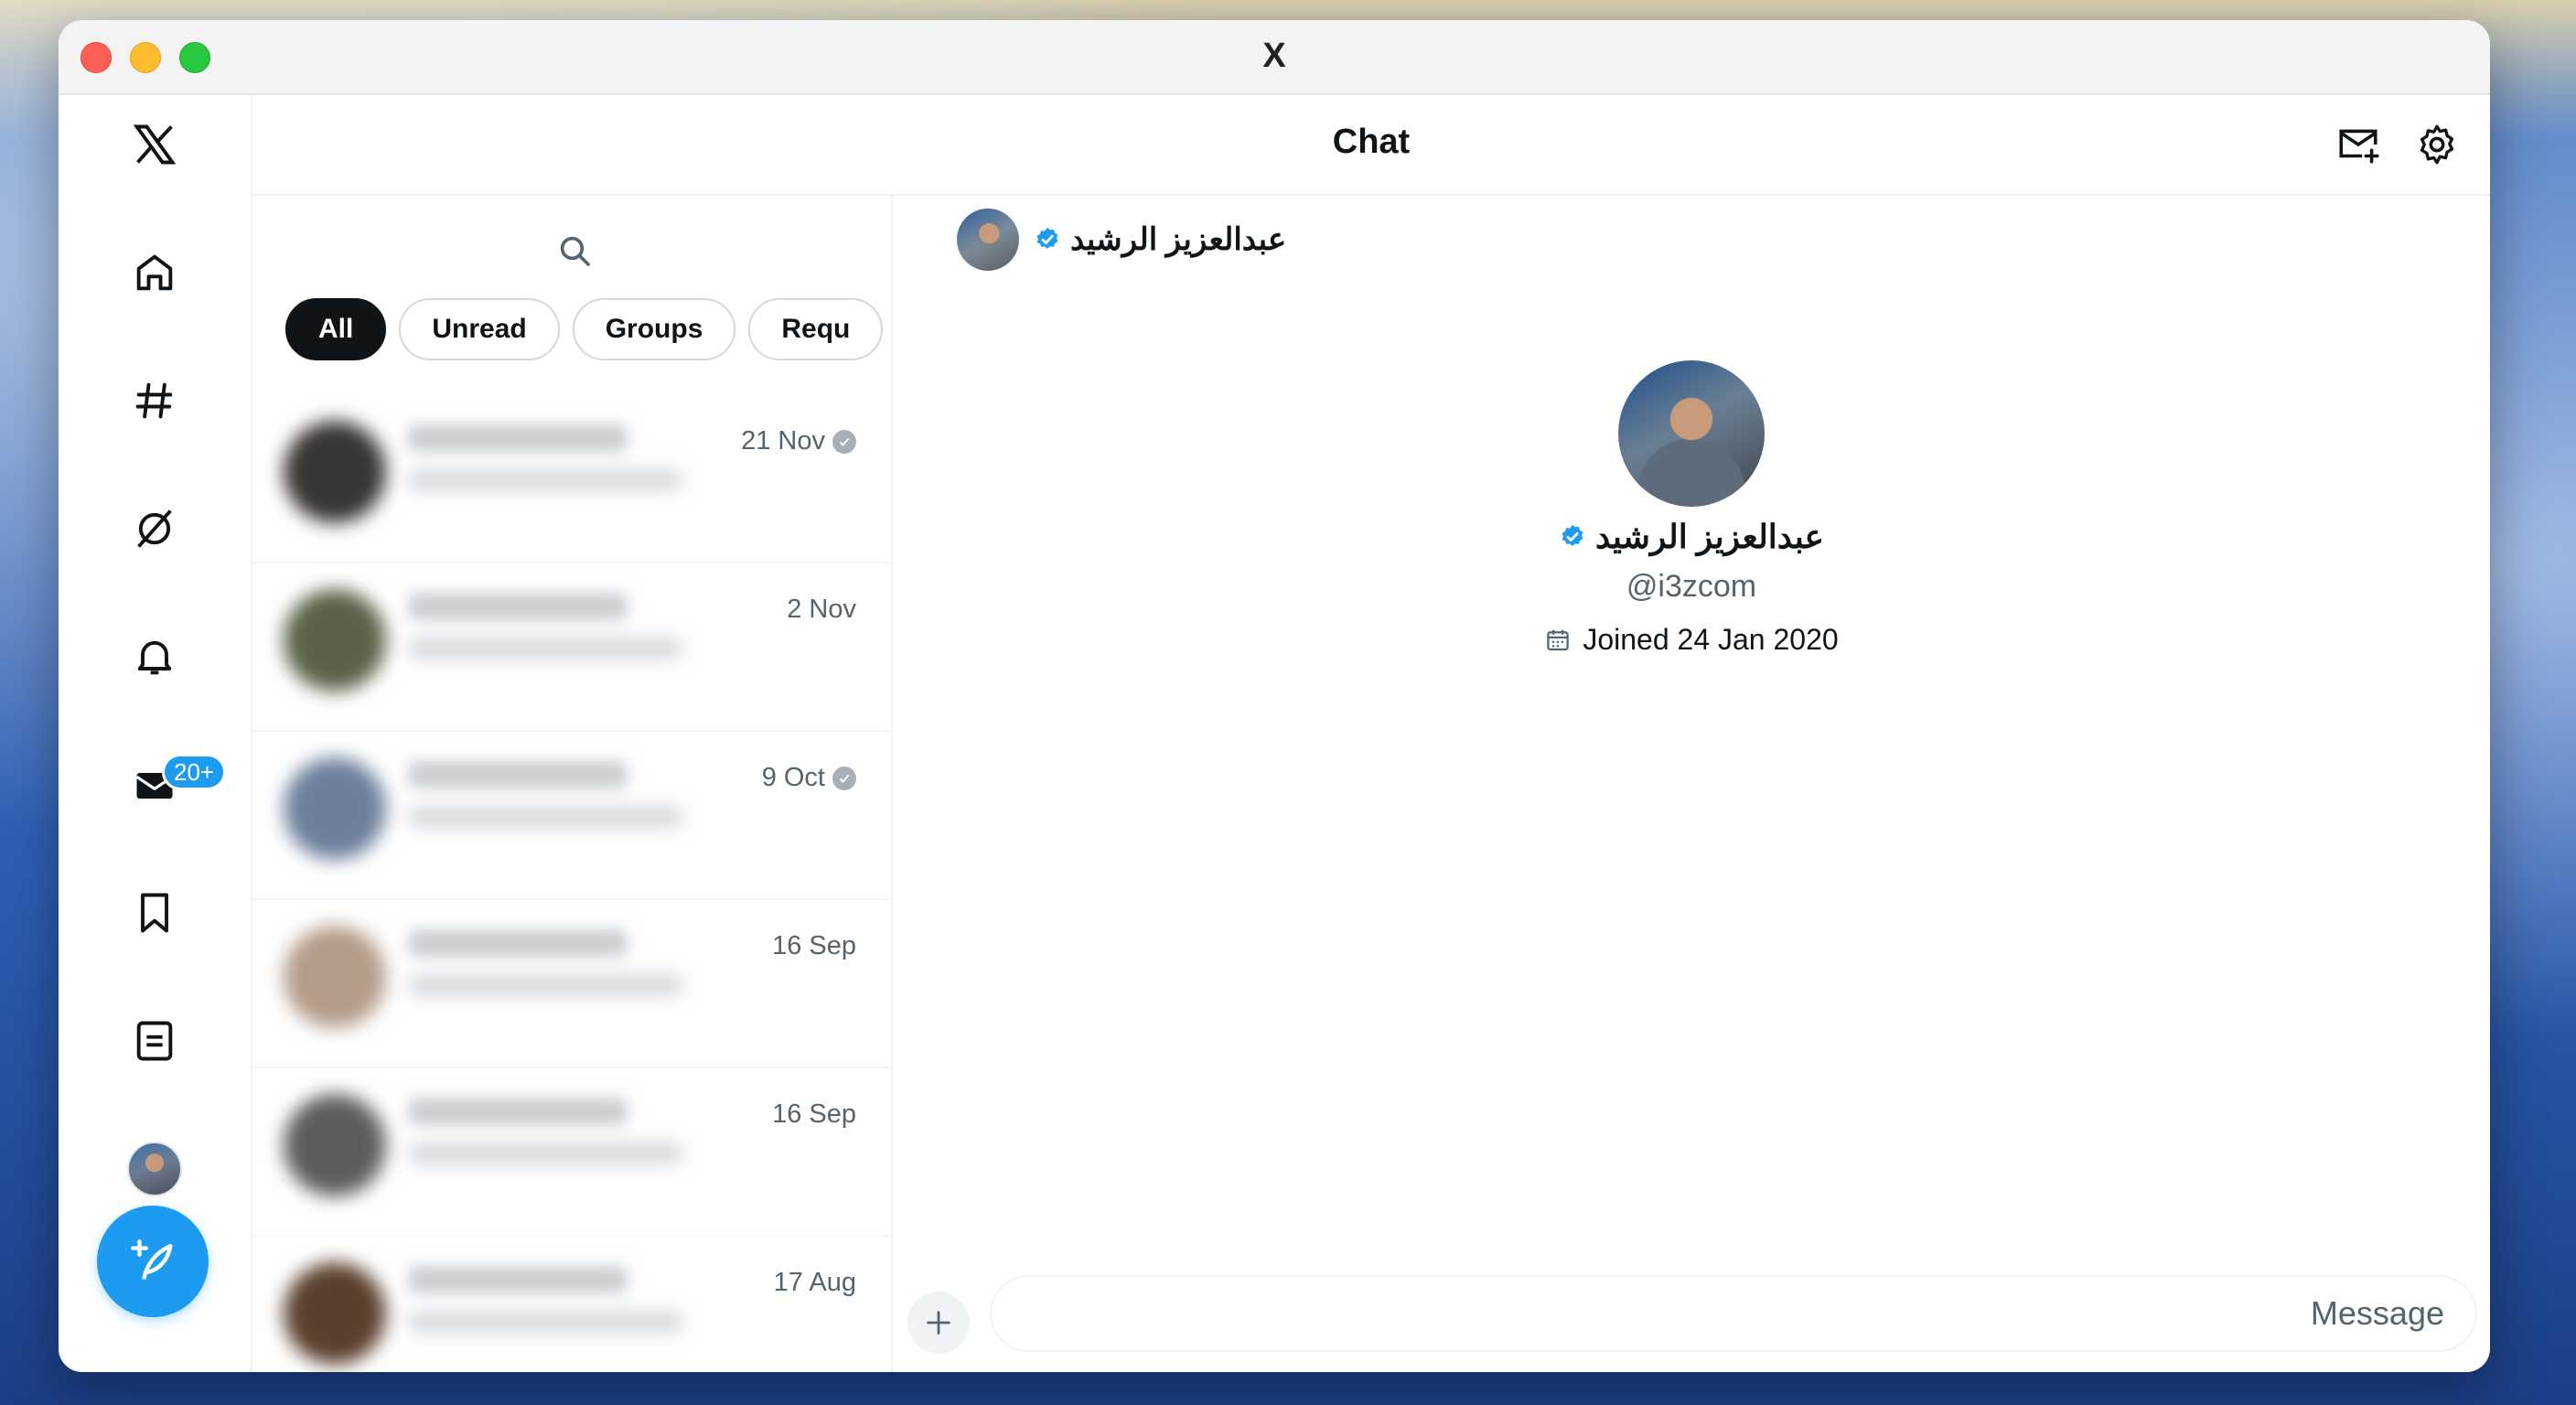  I want to click on settings-gear-icon, so click(2437, 144).